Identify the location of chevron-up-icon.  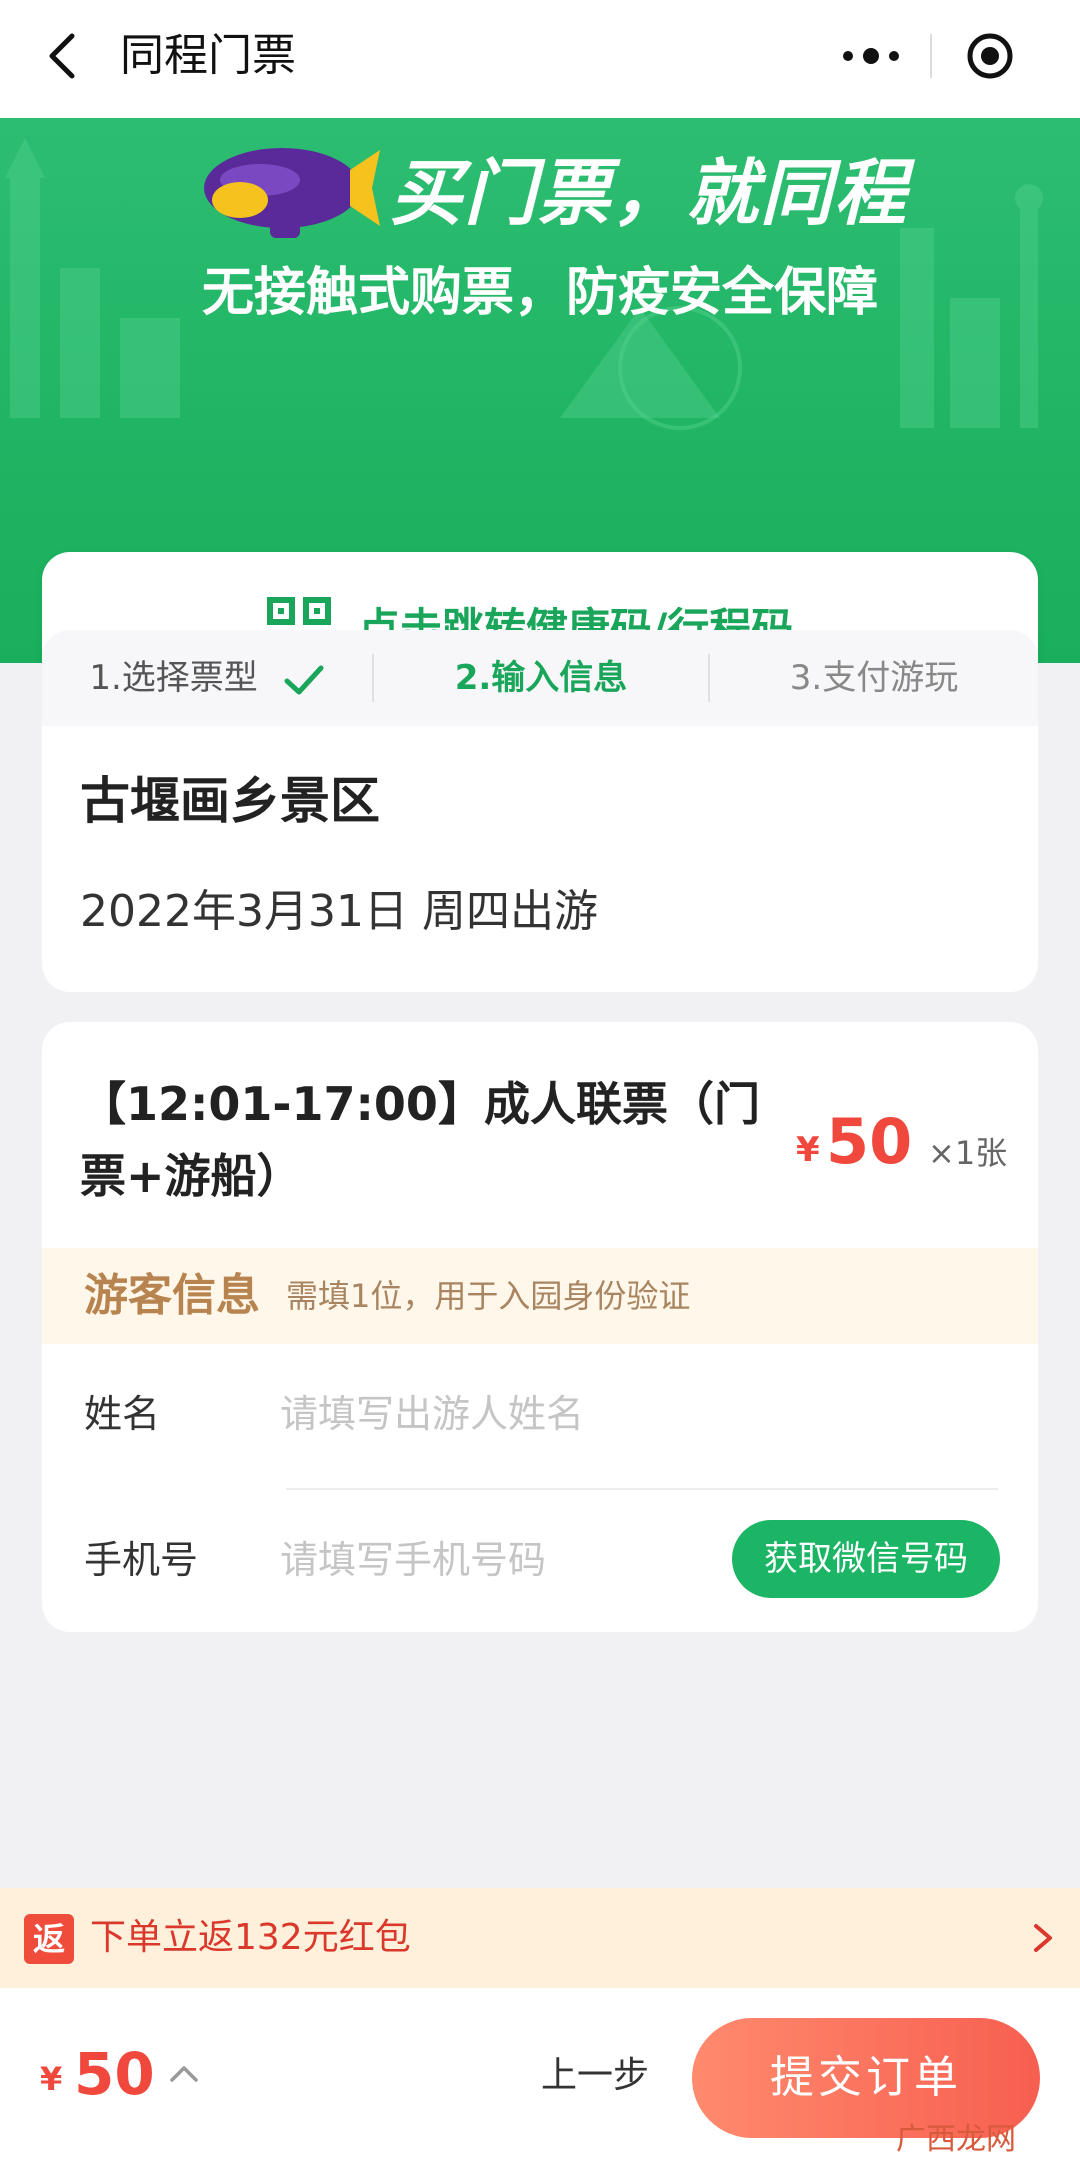
(184, 2074).